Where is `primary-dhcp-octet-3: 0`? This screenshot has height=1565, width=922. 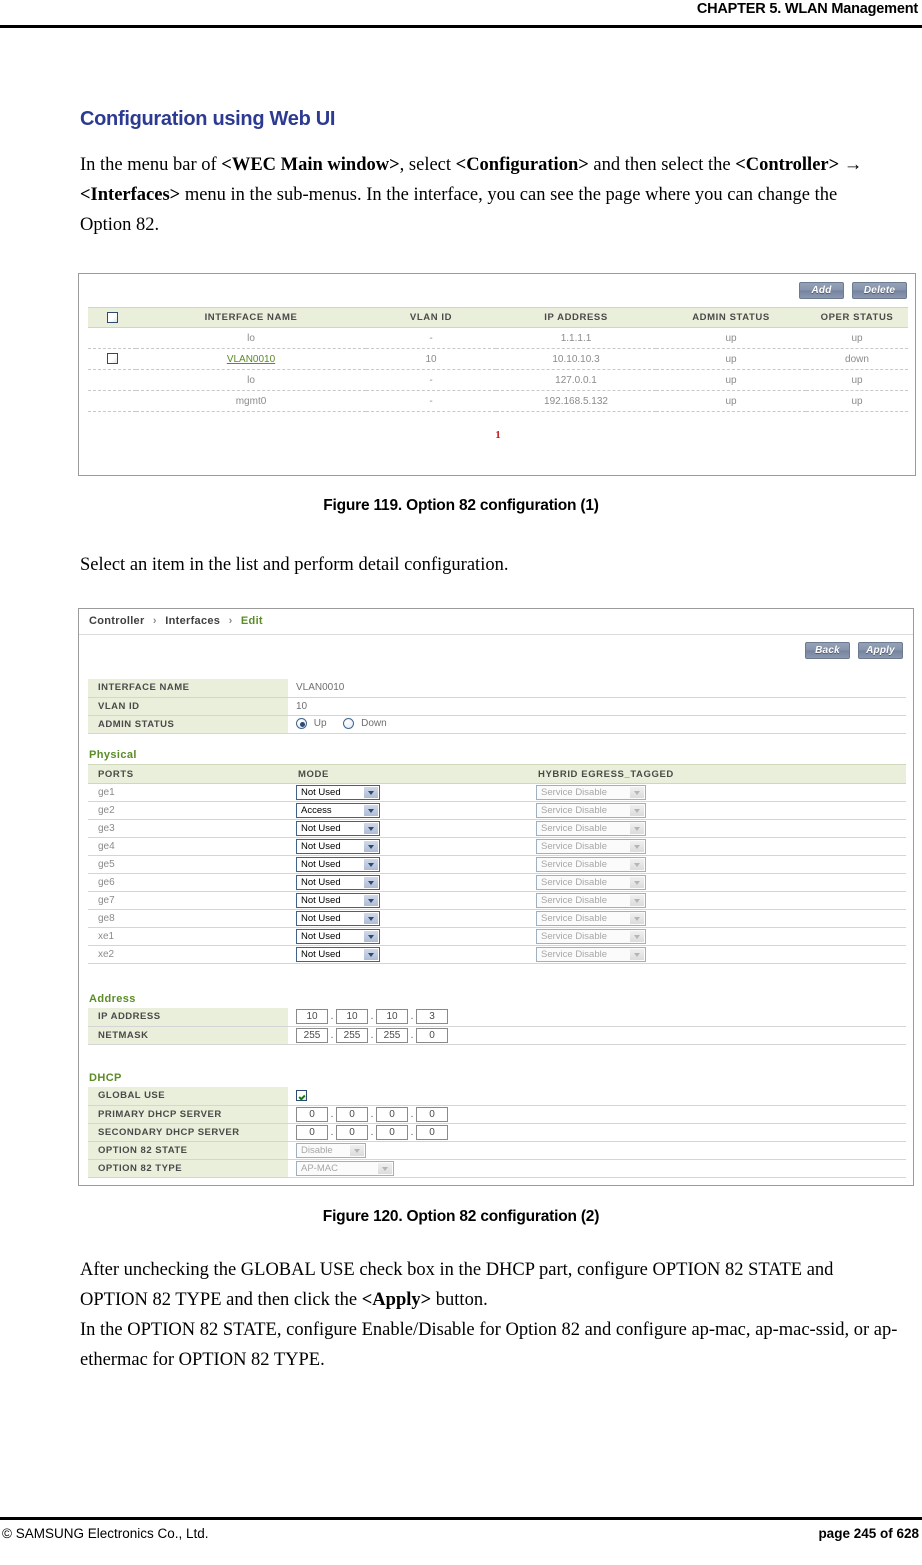 primary-dhcp-octet-3: 0 is located at coordinates (392, 1114).